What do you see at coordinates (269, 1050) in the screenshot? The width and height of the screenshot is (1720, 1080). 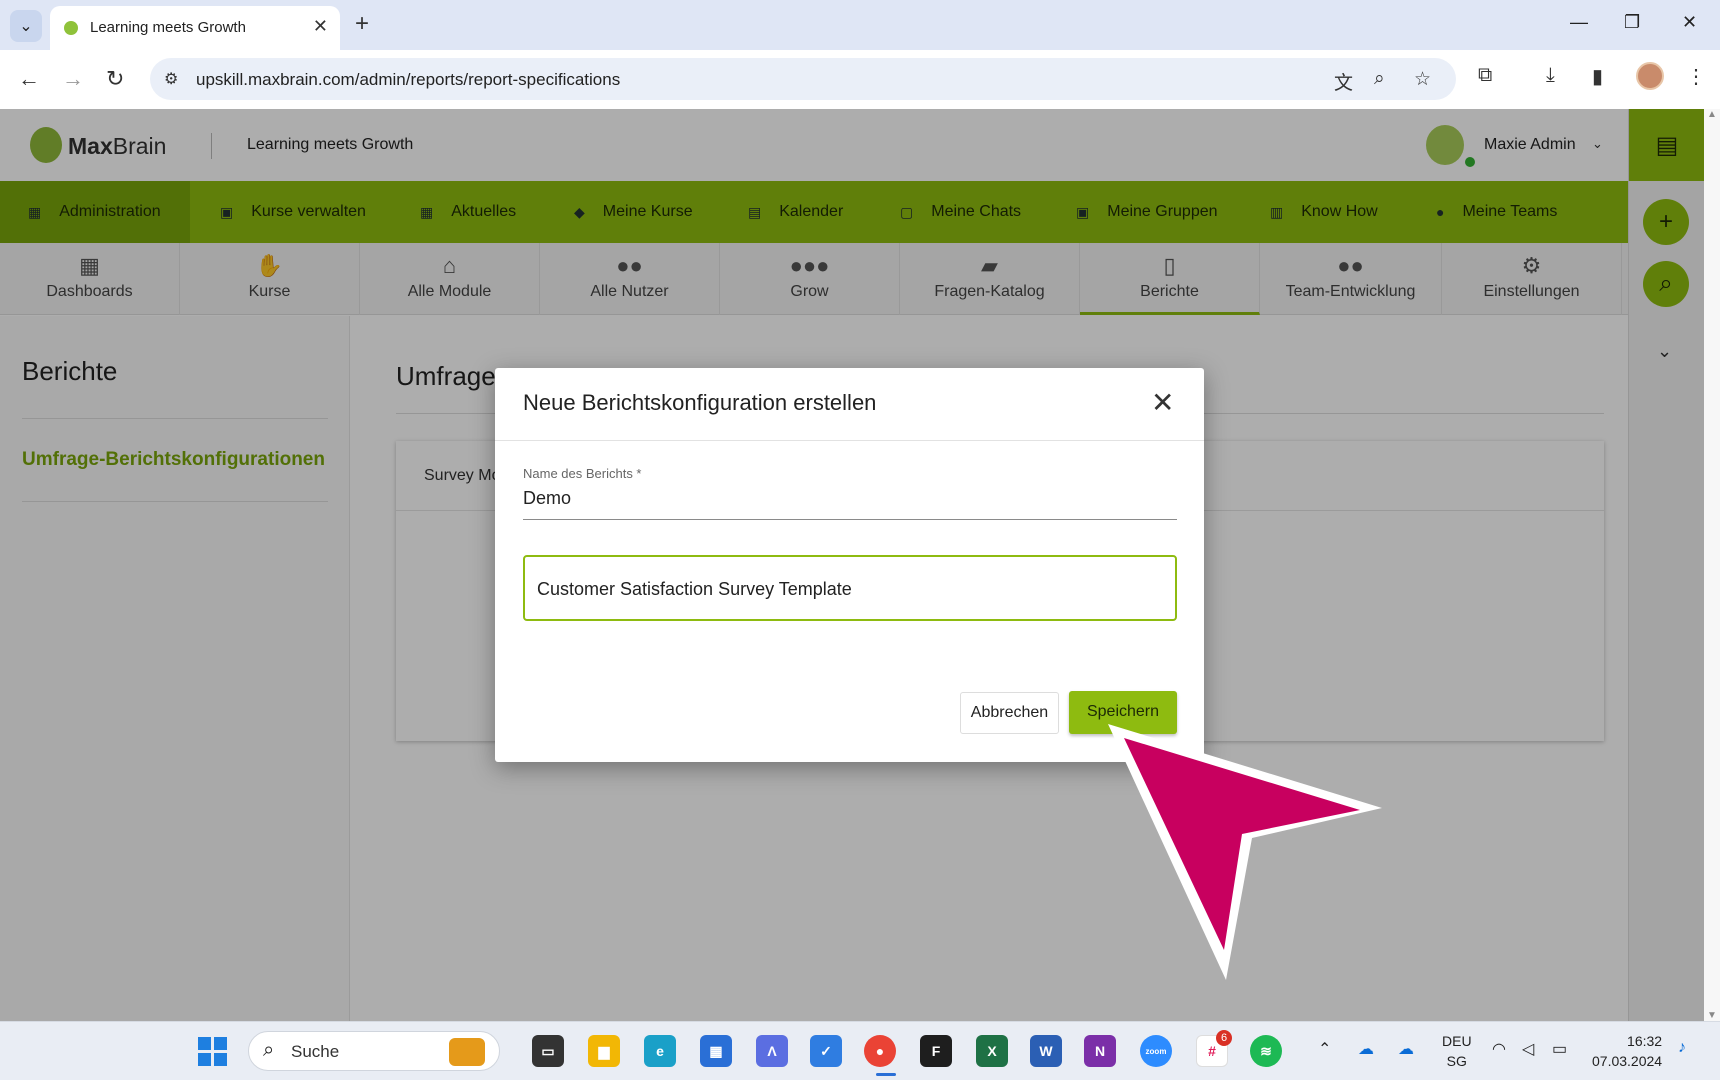 I see `search-icon: ⌕` at bounding box center [269, 1050].